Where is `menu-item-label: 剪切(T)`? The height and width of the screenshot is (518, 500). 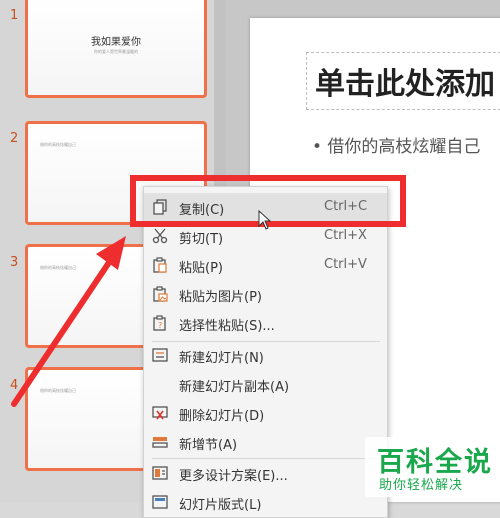
menu-item-label: 剪切(T) is located at coordinates (201, 239).